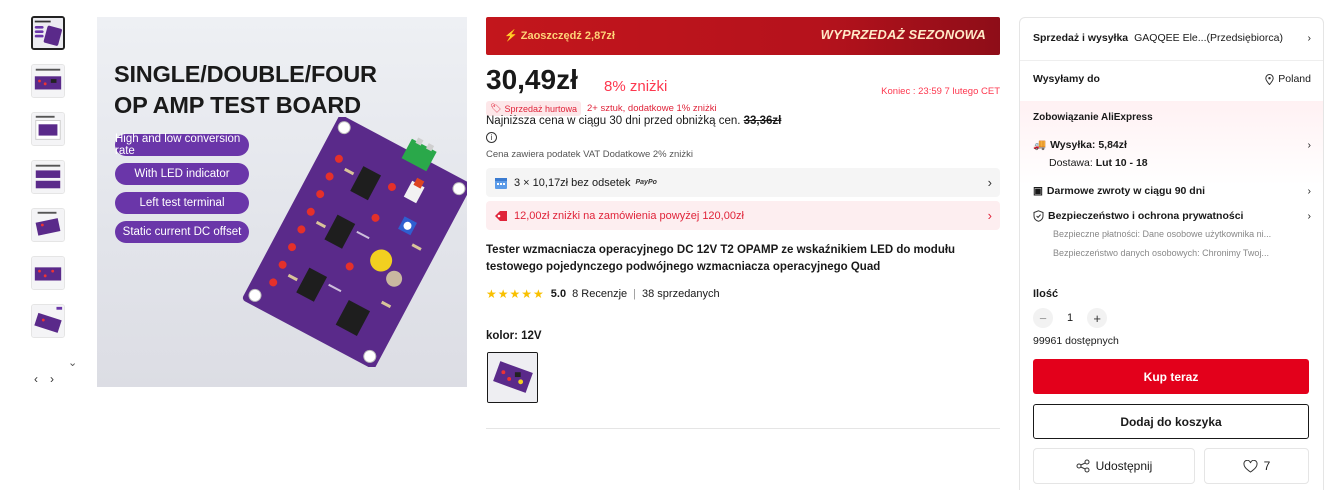 The height and width of the screenshot is (490, 1336). What do you see at coordinates (182, 174) in the screenshot?
I see `feature-pill: With LED indicator` at bounding box center [182, 174].